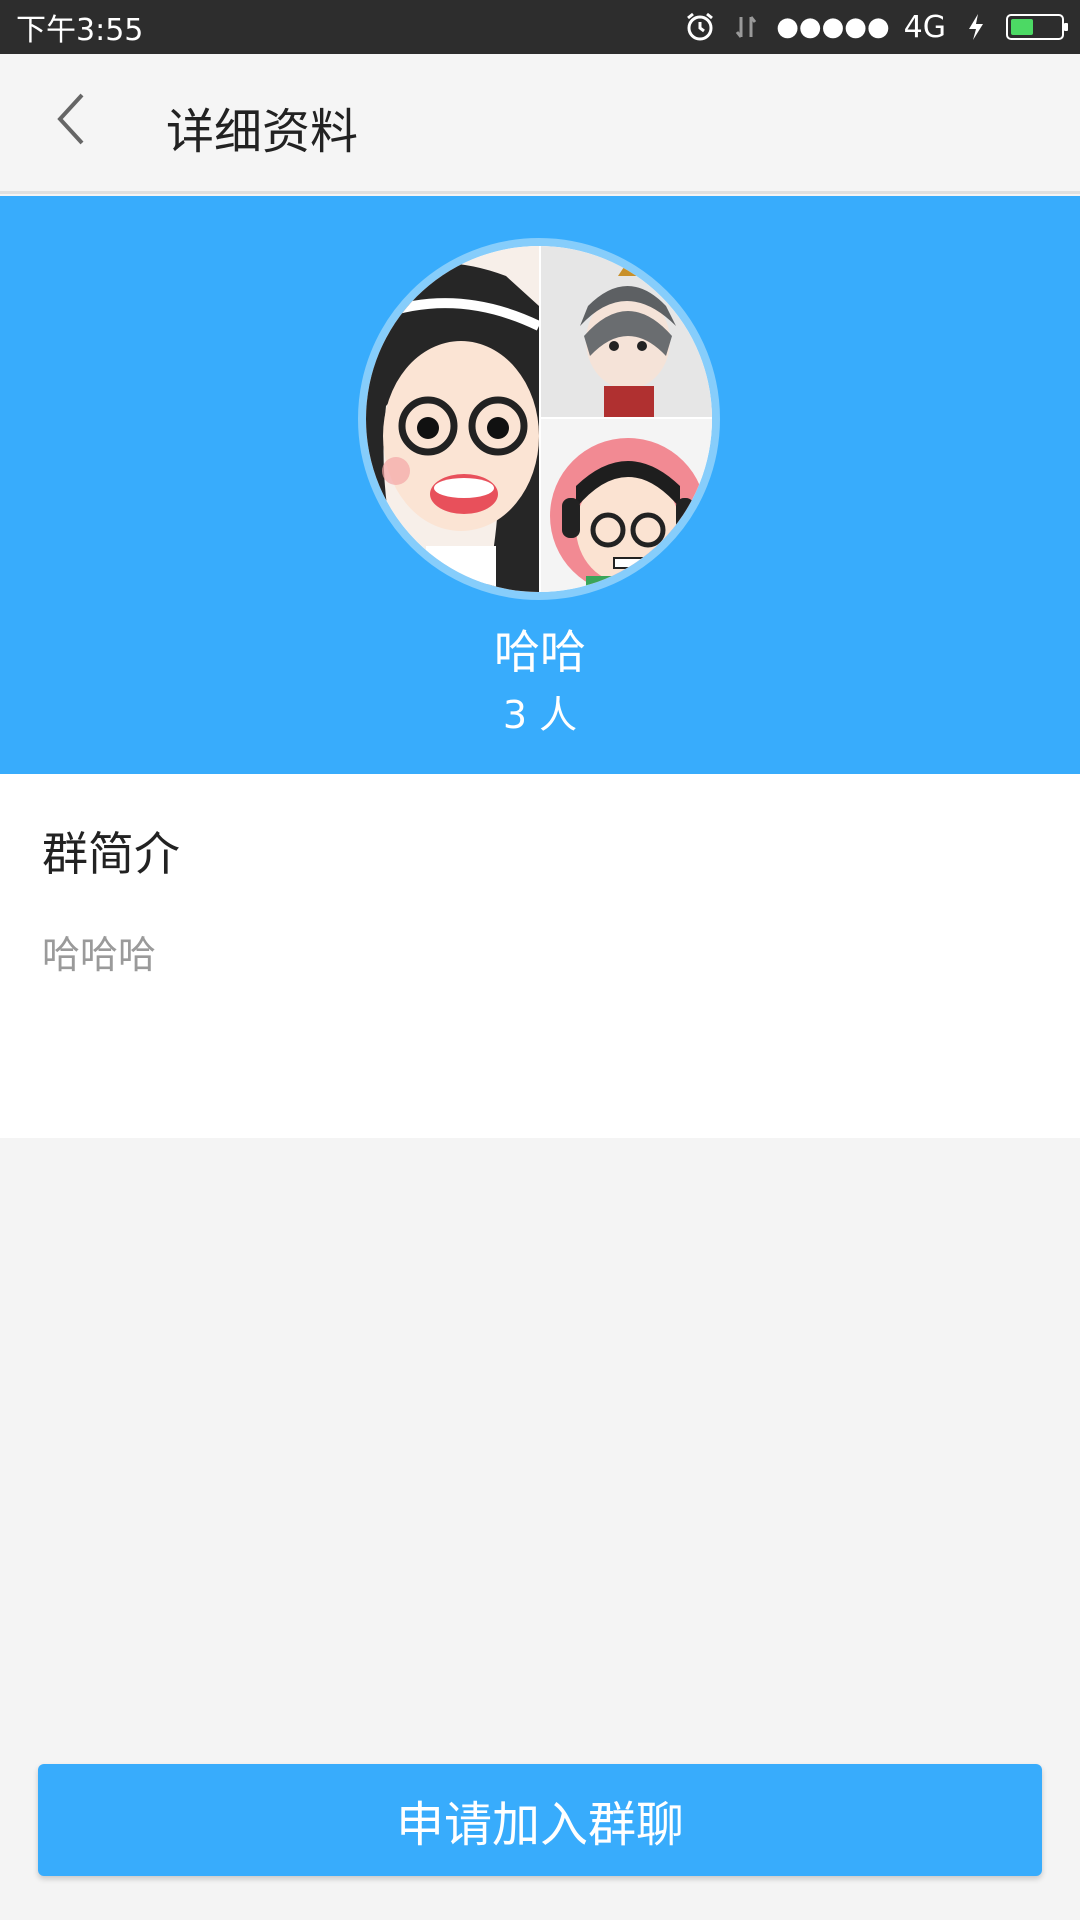  I want to click on chevron-left-icon, so click(70, 119).